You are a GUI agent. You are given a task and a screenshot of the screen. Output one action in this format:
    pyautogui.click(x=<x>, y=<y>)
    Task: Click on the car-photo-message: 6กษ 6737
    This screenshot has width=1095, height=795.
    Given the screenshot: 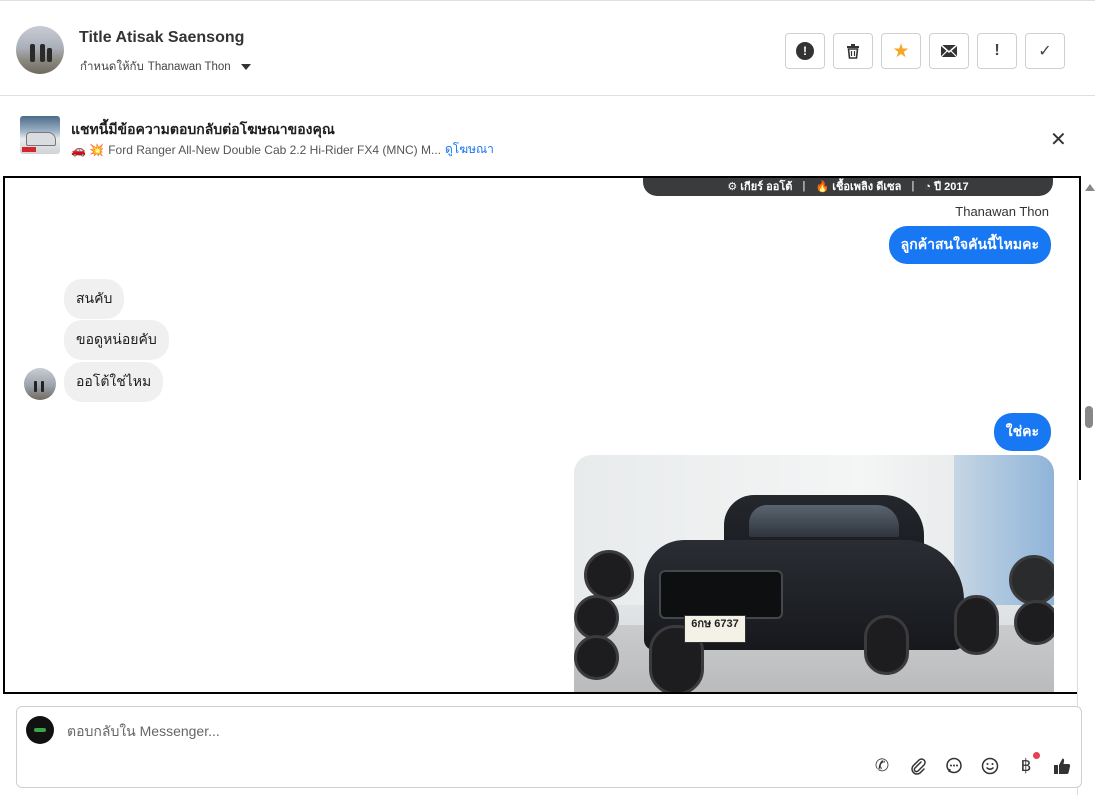 What is the action you would take?
    pyautogui.click(x=814, y=573)
    